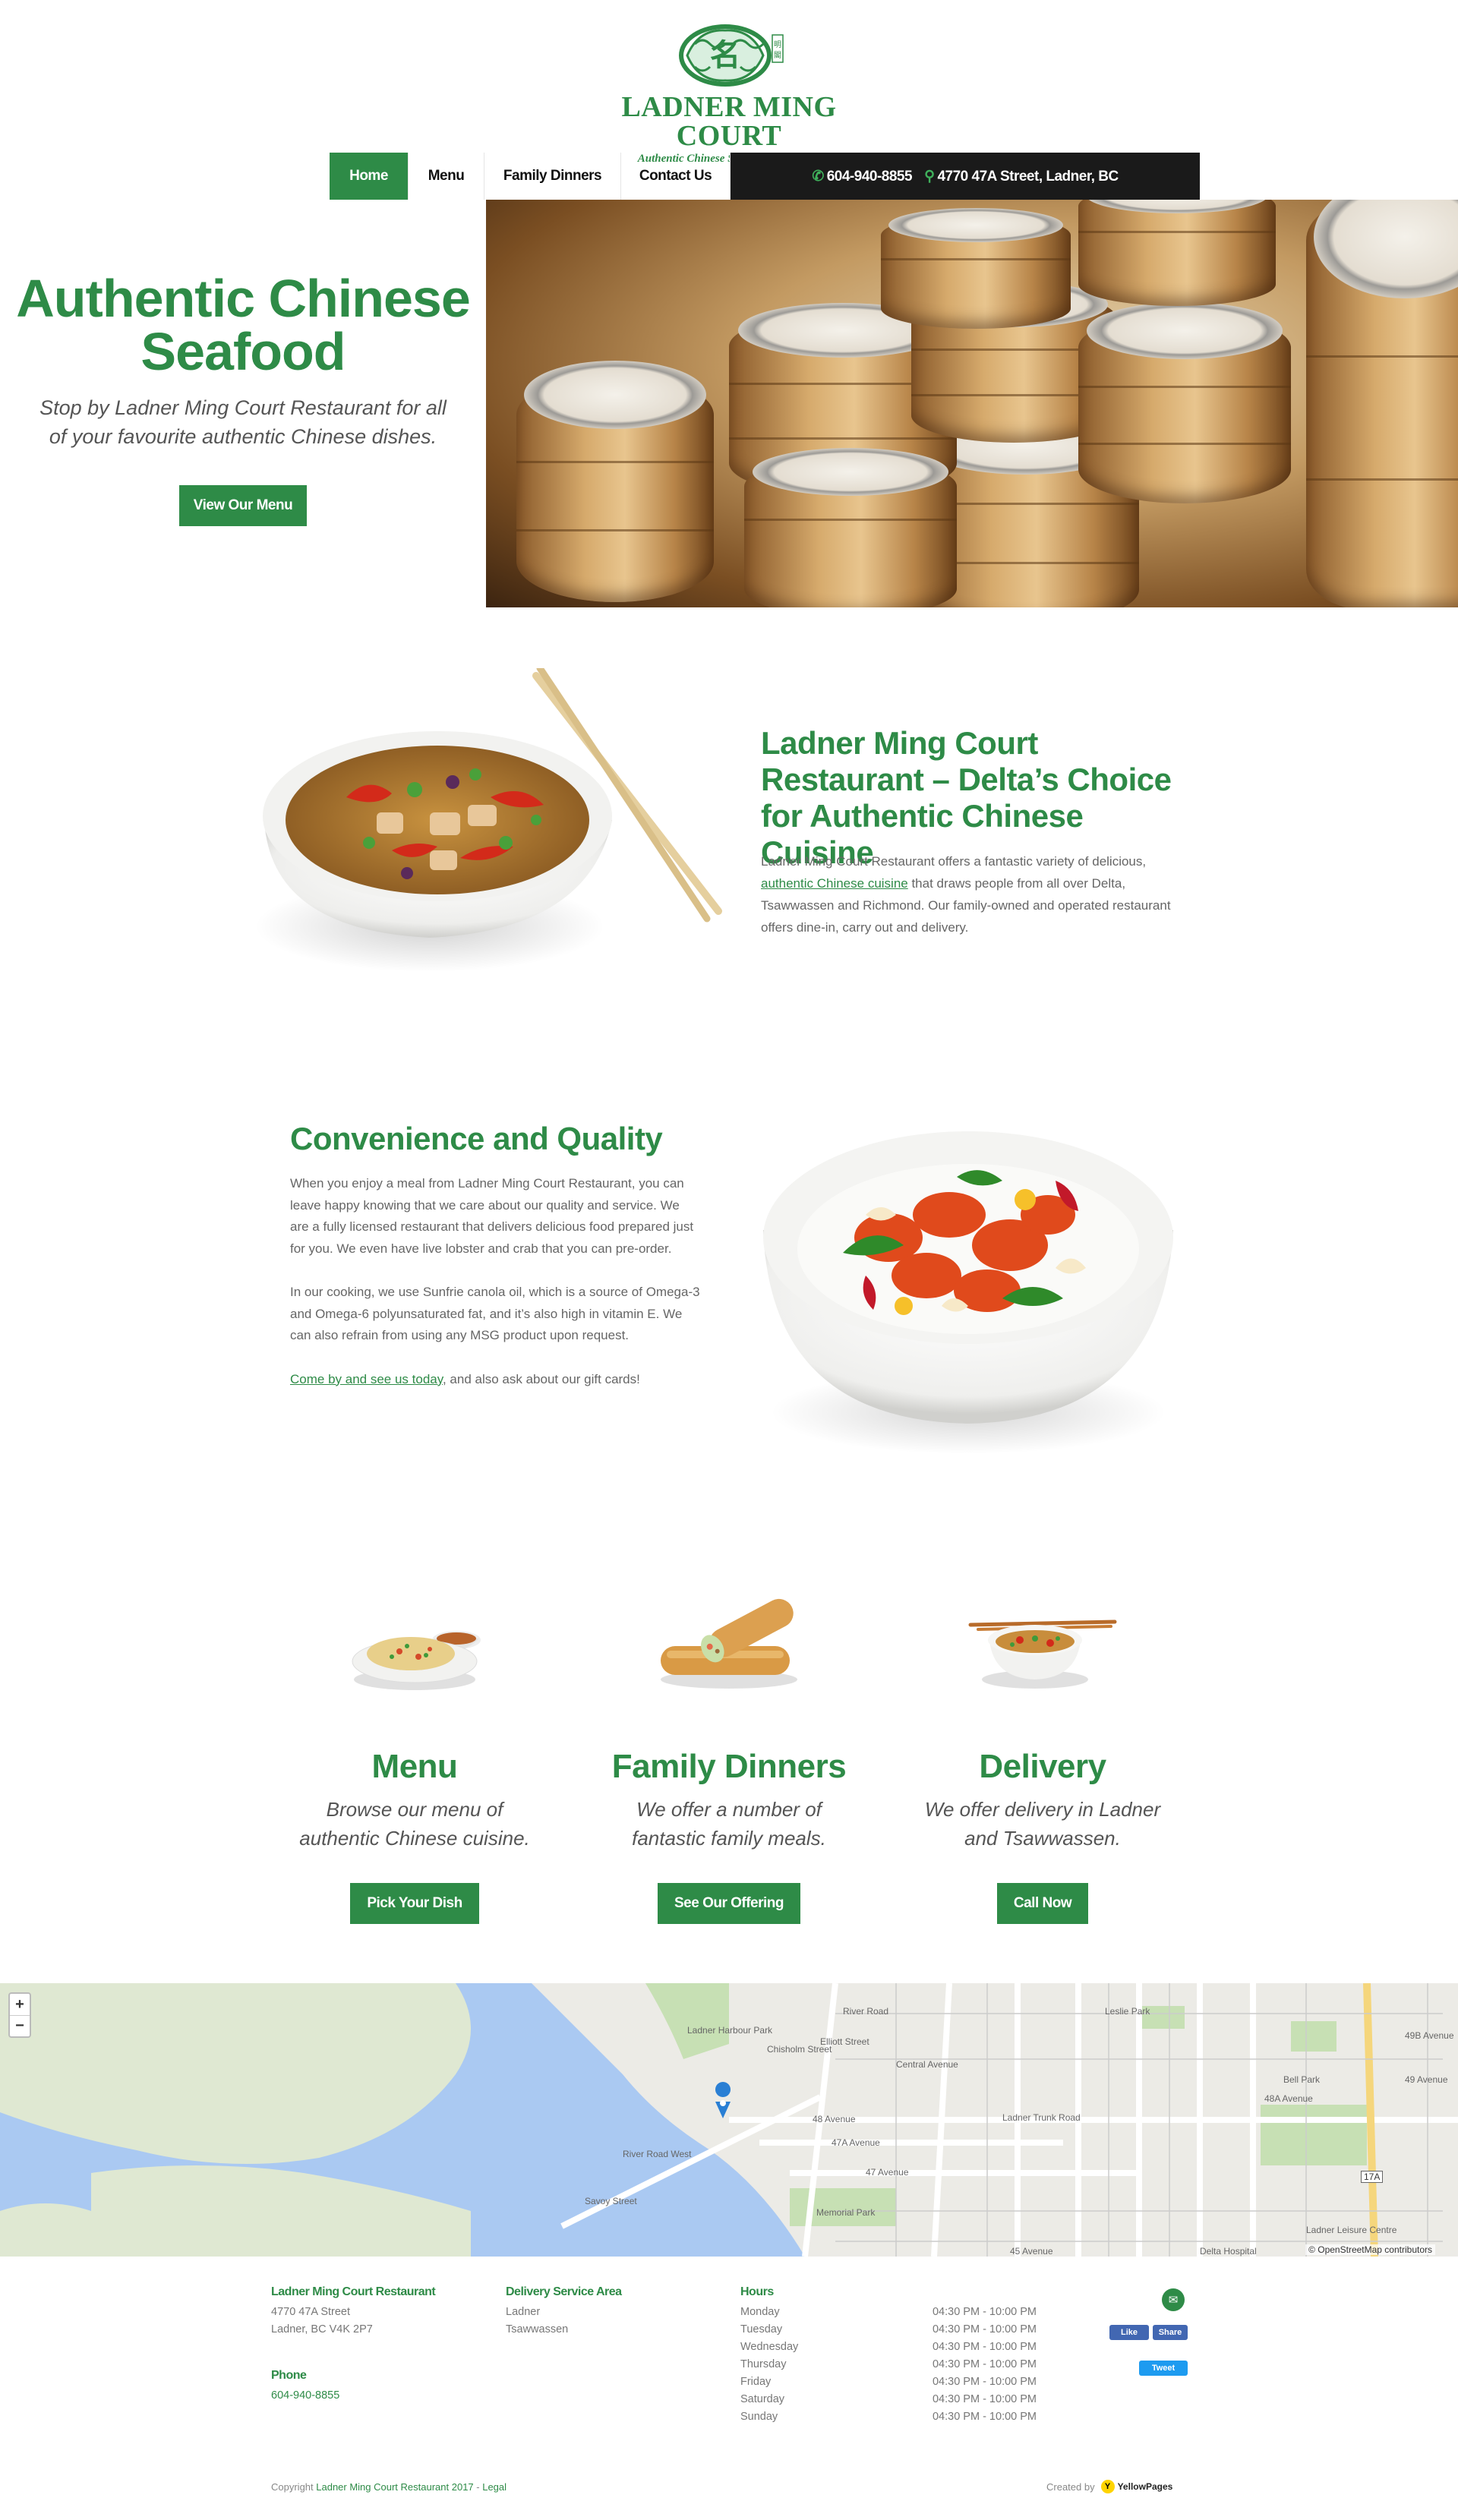 This screenshot has width=1458, height=2520. I want to click on facebook-share-button: Share, so click(1170, 2332).